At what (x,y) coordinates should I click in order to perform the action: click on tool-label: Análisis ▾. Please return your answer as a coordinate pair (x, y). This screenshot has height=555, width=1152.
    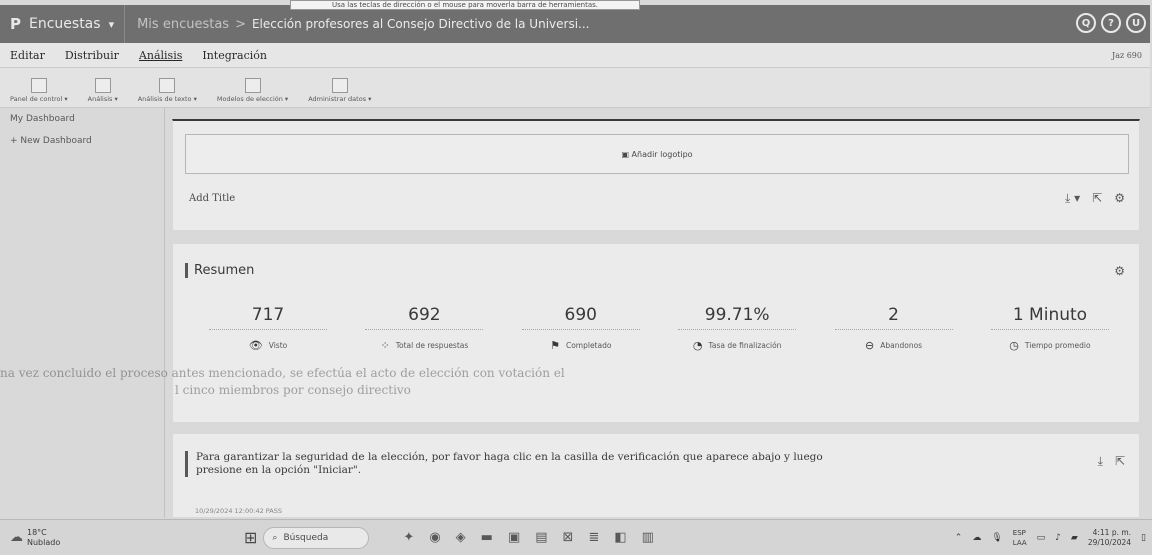
    Looking at the image, I should click on (102, 99).